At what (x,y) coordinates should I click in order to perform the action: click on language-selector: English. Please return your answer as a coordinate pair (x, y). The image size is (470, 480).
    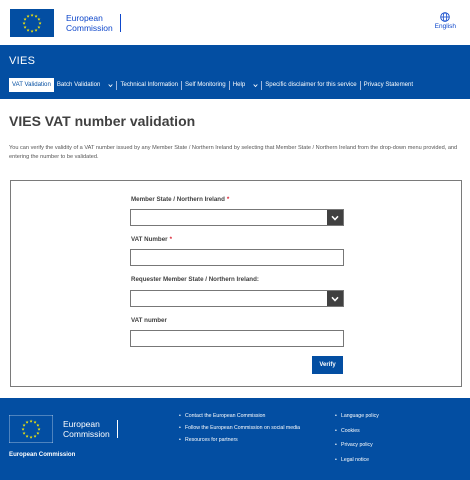
    Looking at the image, I should click on (445, 21).